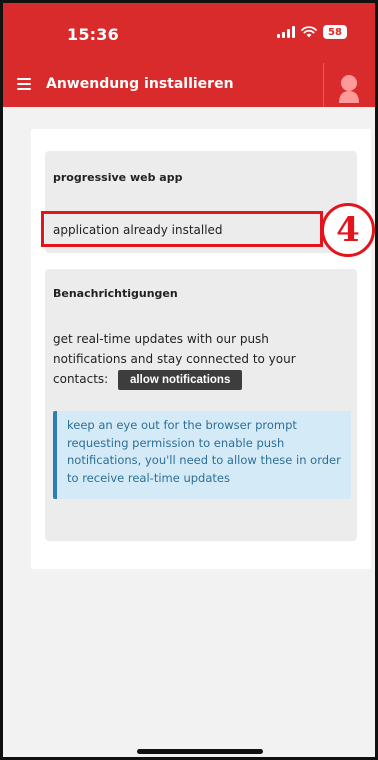  What do you see at coordinates (180, 379) in the screenshot?
I see `allow-notifications-button: allow notifications` at bounding box center [180, 379].